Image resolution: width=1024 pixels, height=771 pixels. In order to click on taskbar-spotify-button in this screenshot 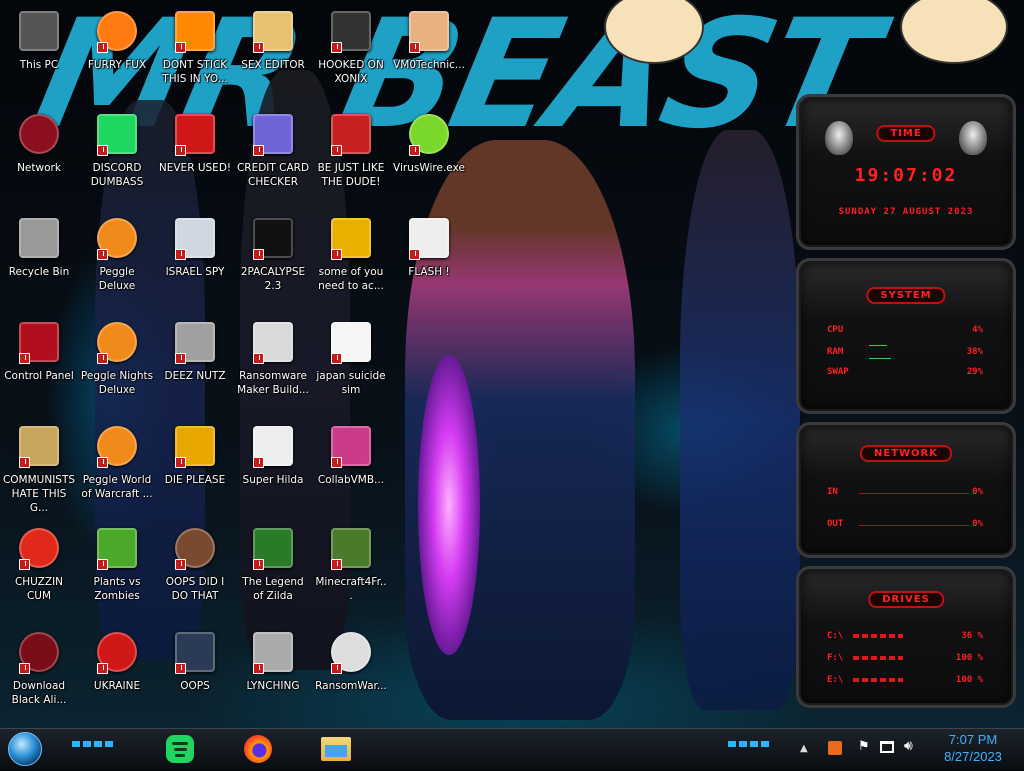, I will do `click(180, 749)`.